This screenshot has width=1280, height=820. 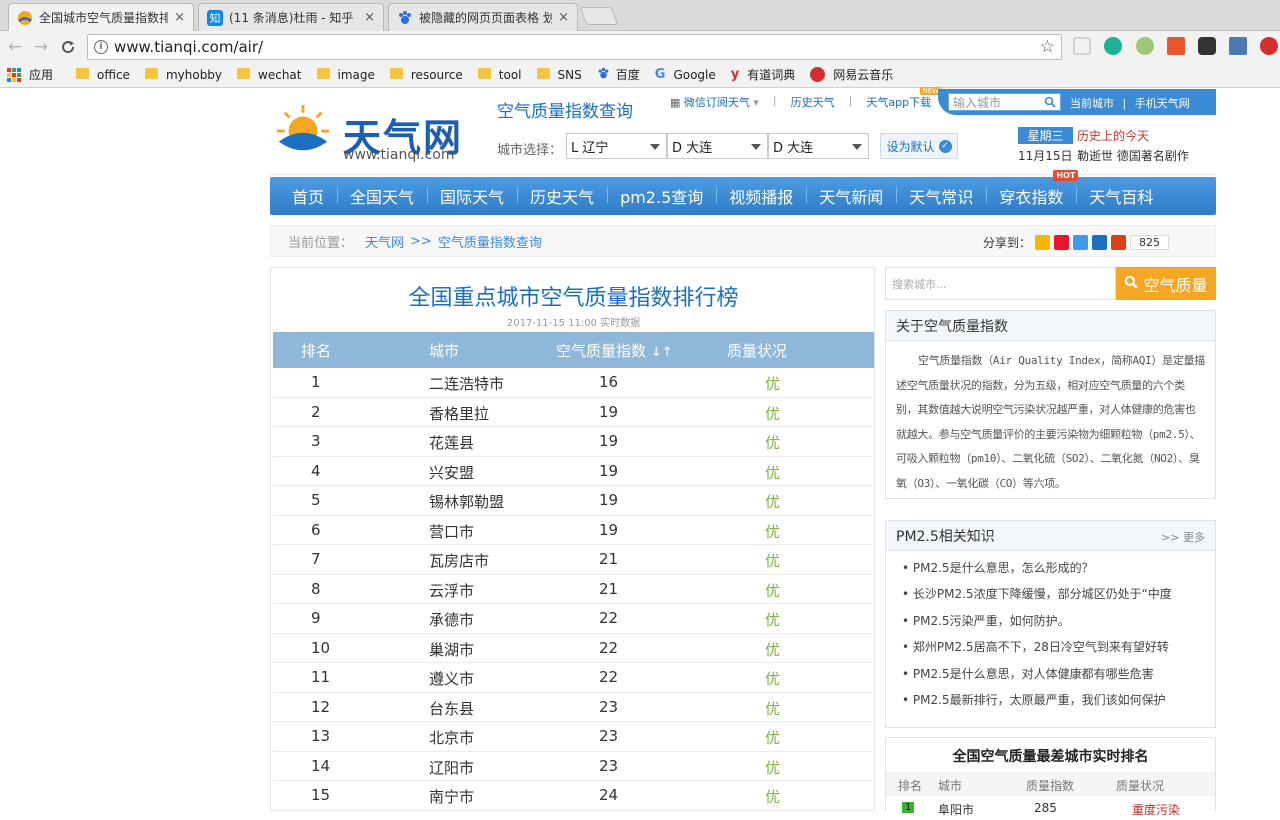 I want to click on worst-city-row: 1 阜阳市 285 重度污染, so click(x=1050, y=808).